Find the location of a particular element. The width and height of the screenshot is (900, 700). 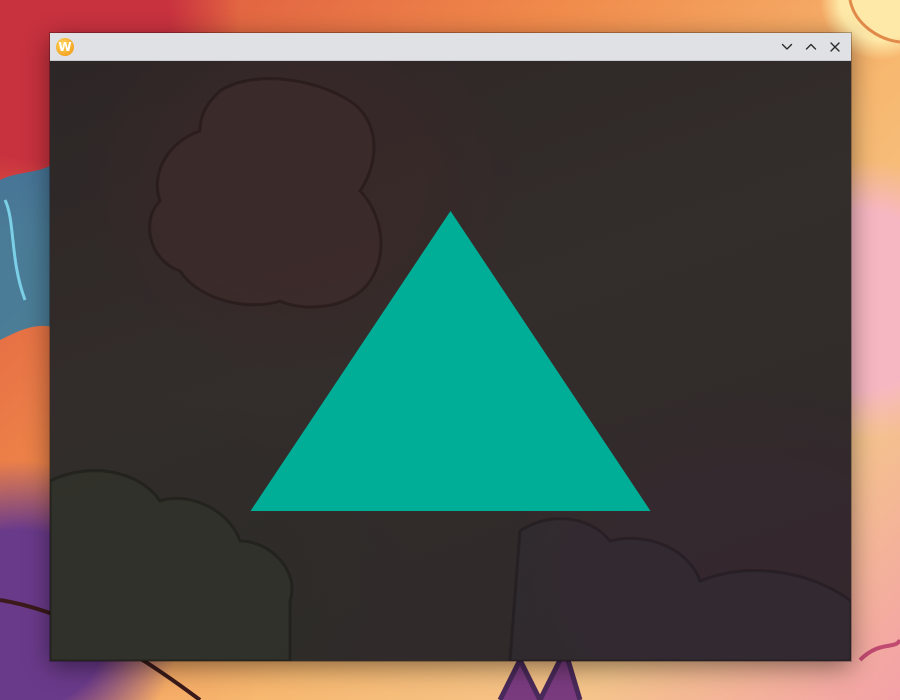

app-logo-icon: W is located at coordinates (65, 47).